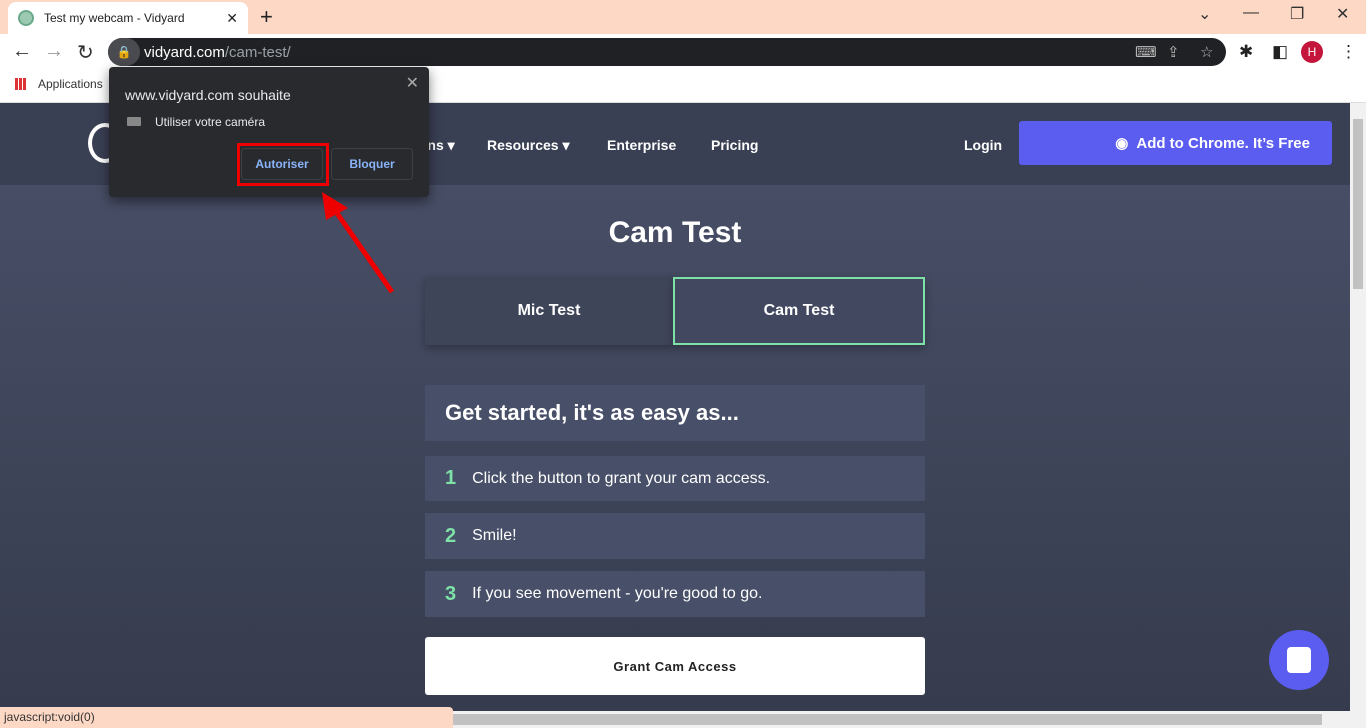  I want to click on chrome-icon: ◉, so click(1122, 143).